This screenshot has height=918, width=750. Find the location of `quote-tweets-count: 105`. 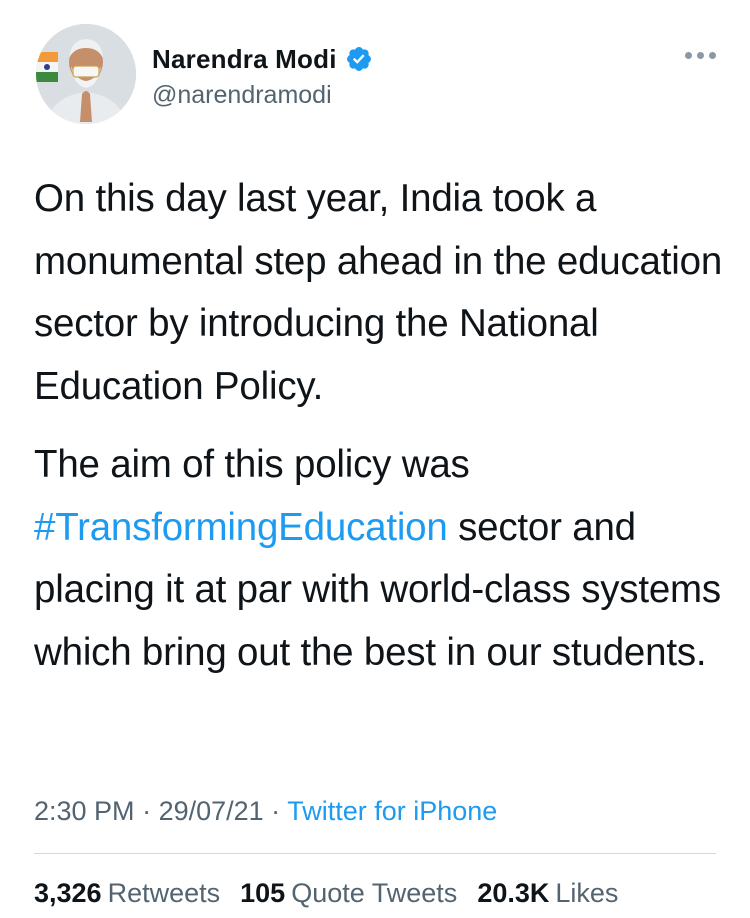

quote-tweets-count: 105 is located at coordinates (263, 893).